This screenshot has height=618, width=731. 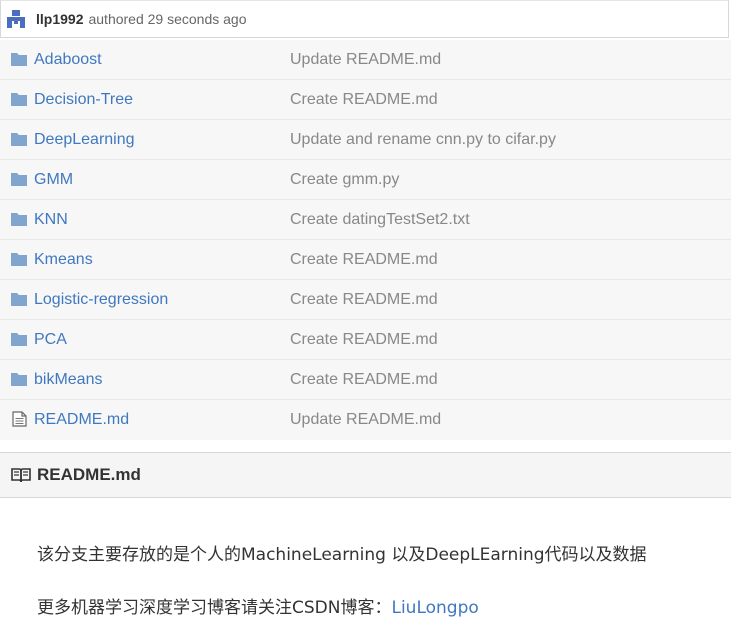 I want to click on readme-title: README.md, so click(x=89, y=474).